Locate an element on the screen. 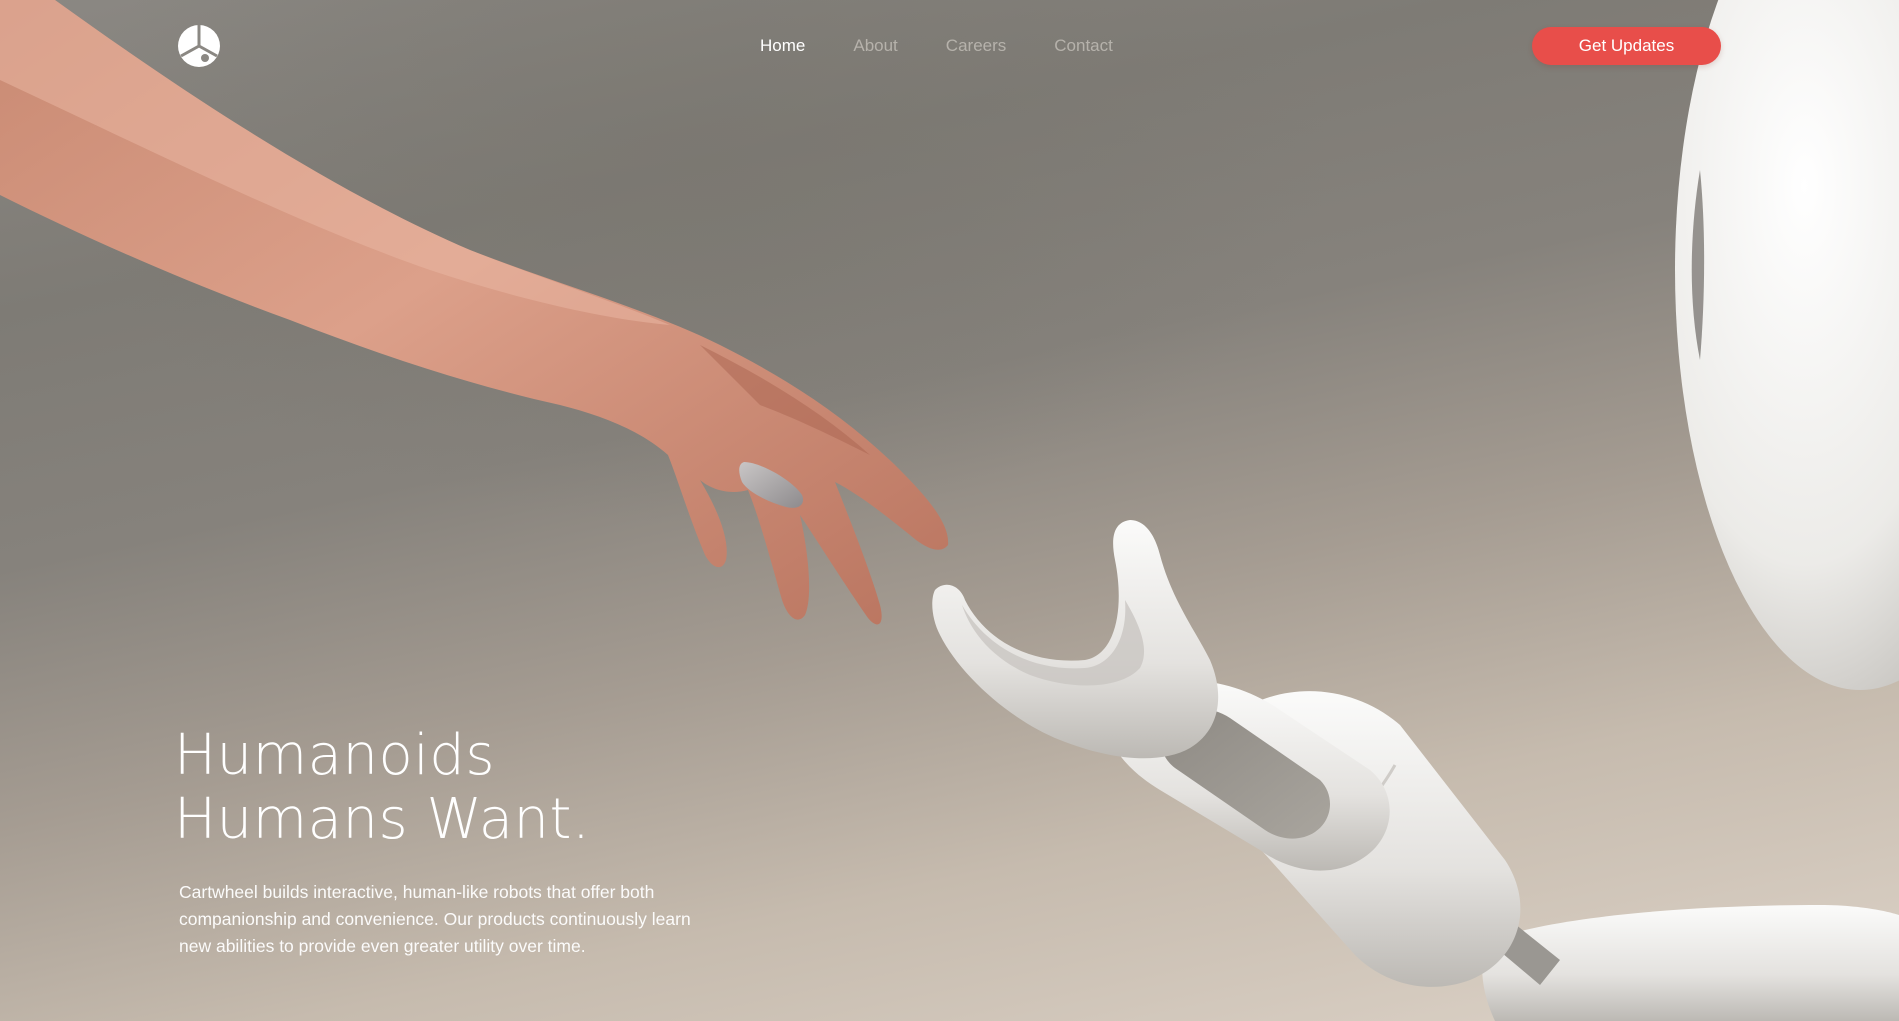 The image size is (1899, 1021). cartwheel-logo-icon is located at coordinates (199, 46).